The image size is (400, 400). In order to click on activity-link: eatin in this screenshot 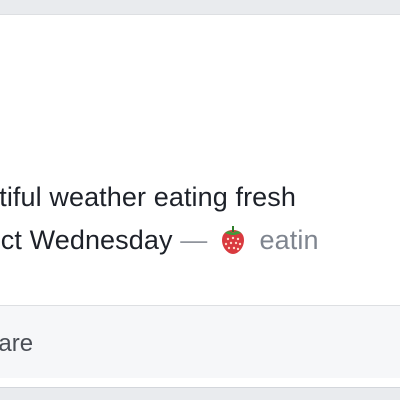, I will do `click(289, 240)`.